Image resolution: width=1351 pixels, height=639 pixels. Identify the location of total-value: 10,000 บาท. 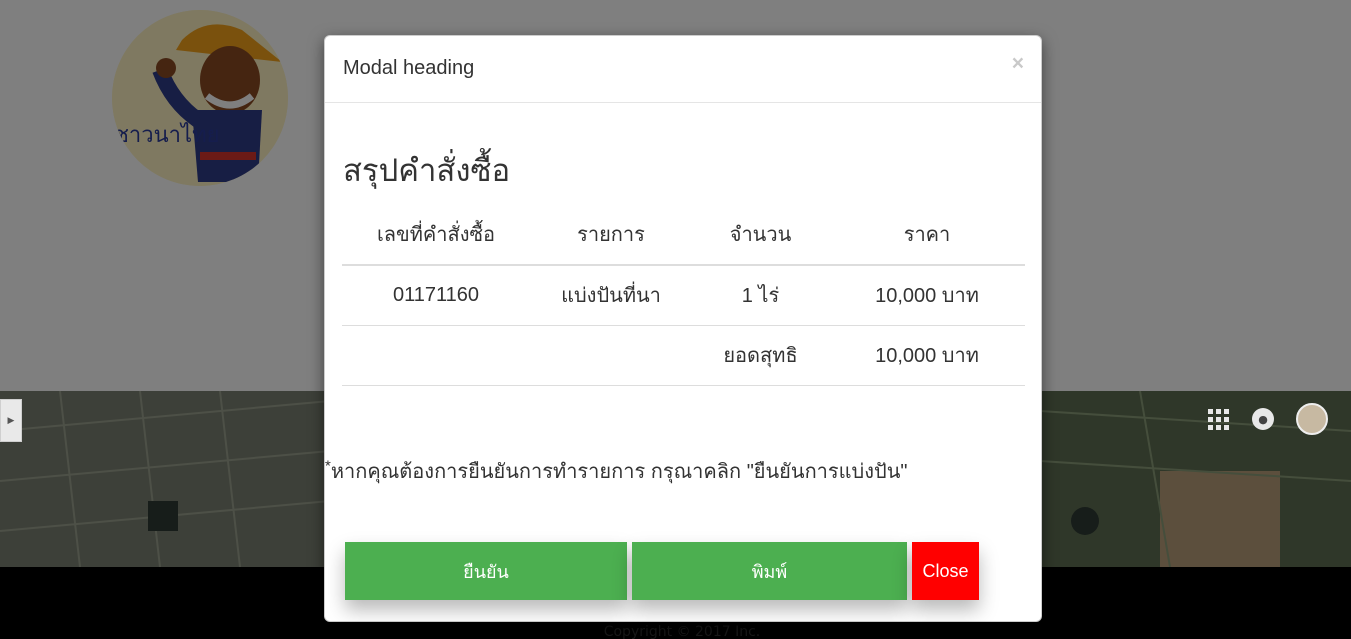
(927, 355).